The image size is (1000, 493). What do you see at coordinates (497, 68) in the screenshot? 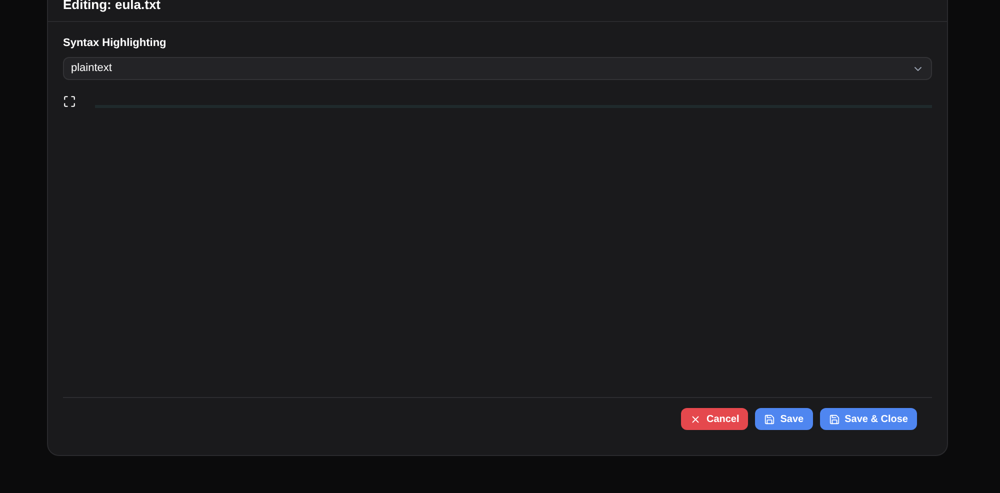
I see `syntax-select: plaintext` at bounding box center [497, 68].